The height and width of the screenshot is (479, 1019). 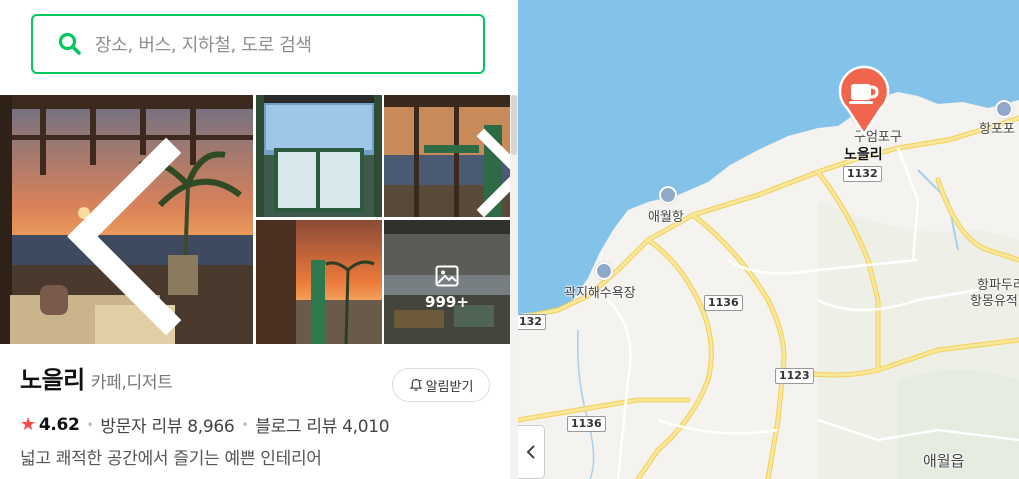 What do you see at coordinates (943, 460) in the screenshot?
I see `map-label-aewol-eup: 애월읍` at bounding box center [943, 460].